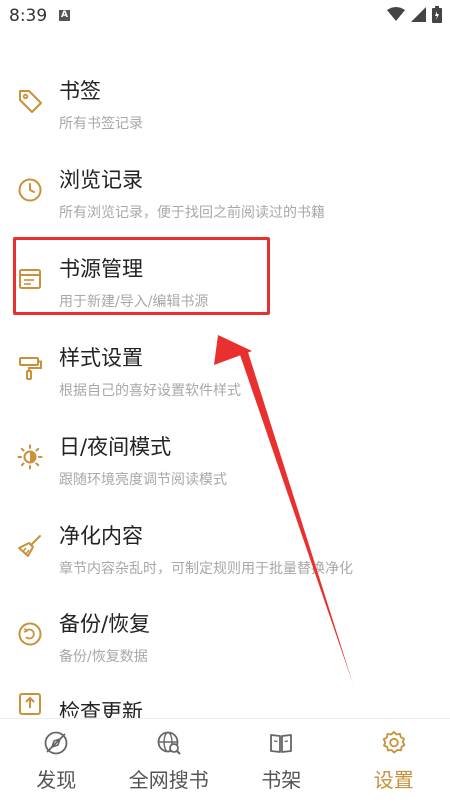  Describe the element at coordinates (64, 15) in the screenshot. I see `notification-icon: A` at that location.